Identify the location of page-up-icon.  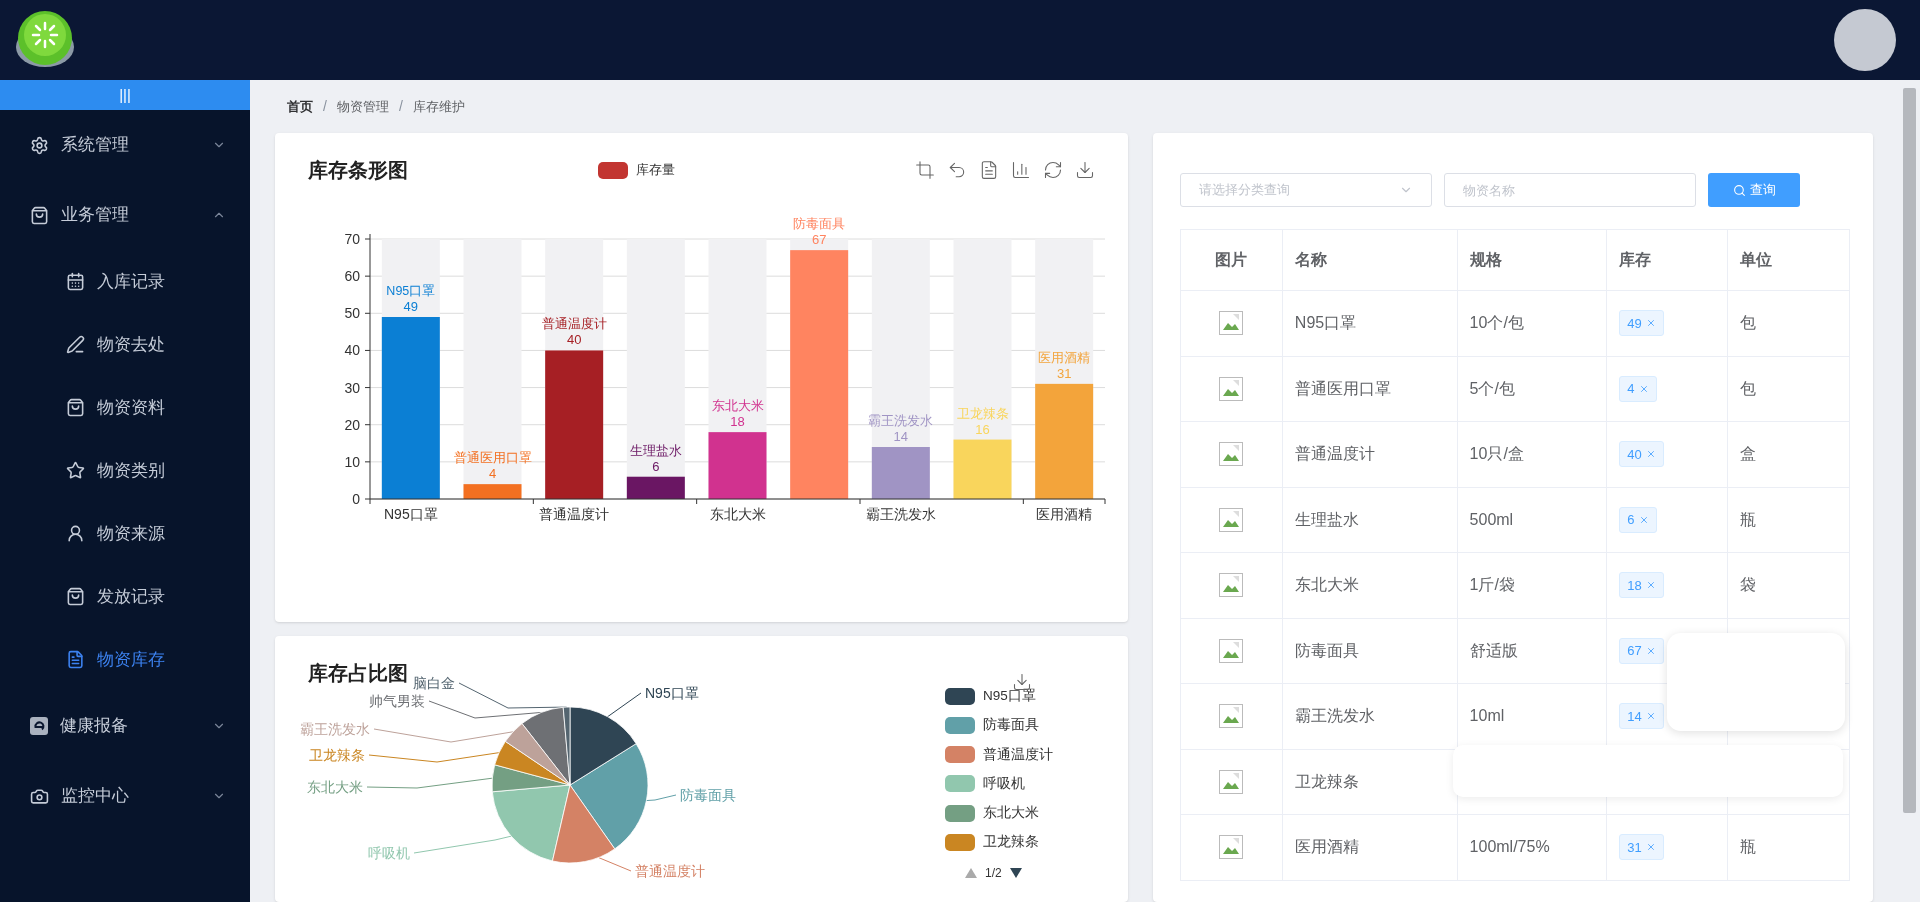
(971, 872).